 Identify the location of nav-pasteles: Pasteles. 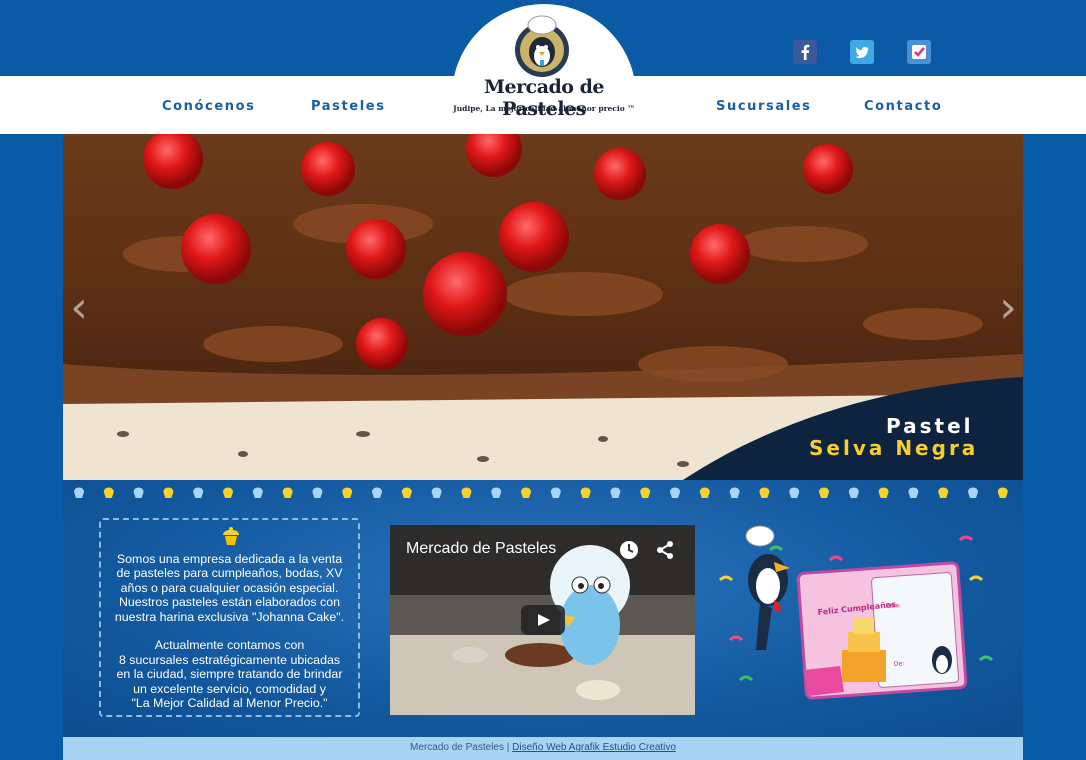
(348, 106).